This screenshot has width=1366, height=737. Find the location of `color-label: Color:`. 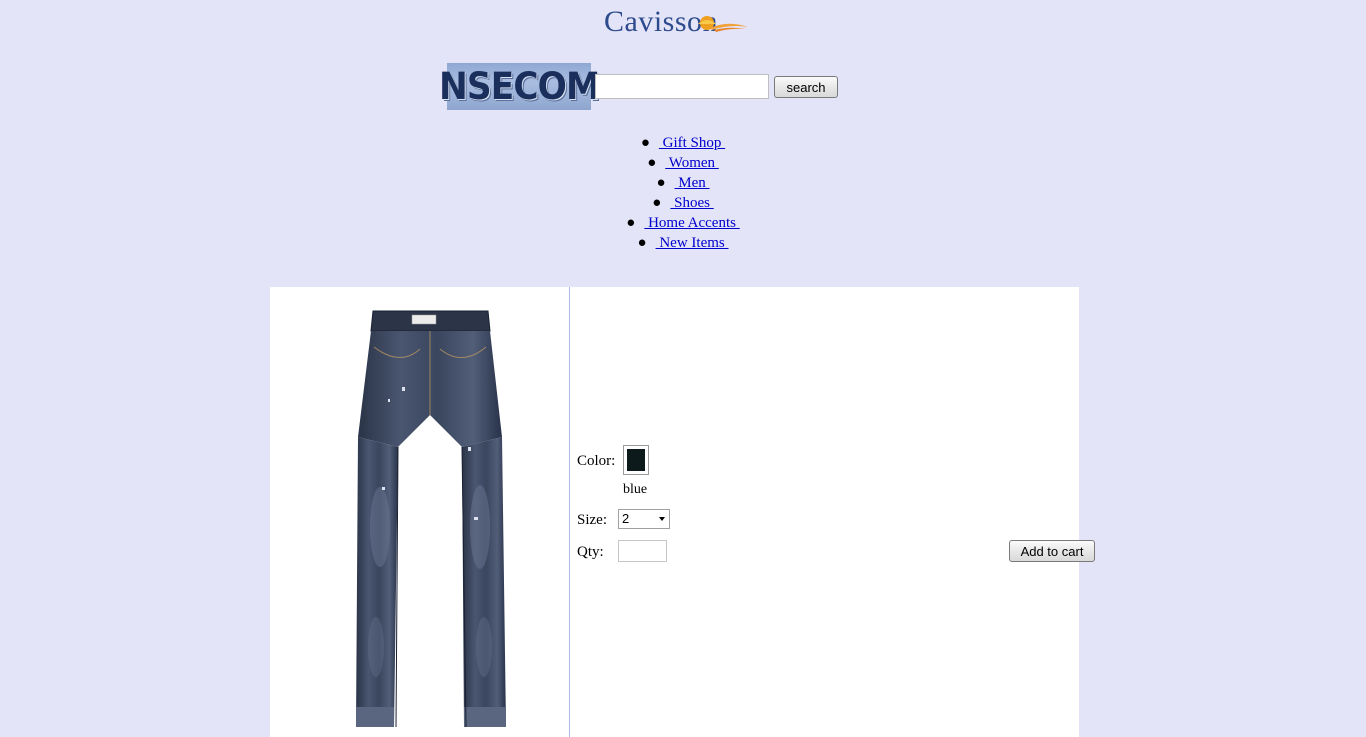

color-label: Color: is located at coordinates (596, 461).